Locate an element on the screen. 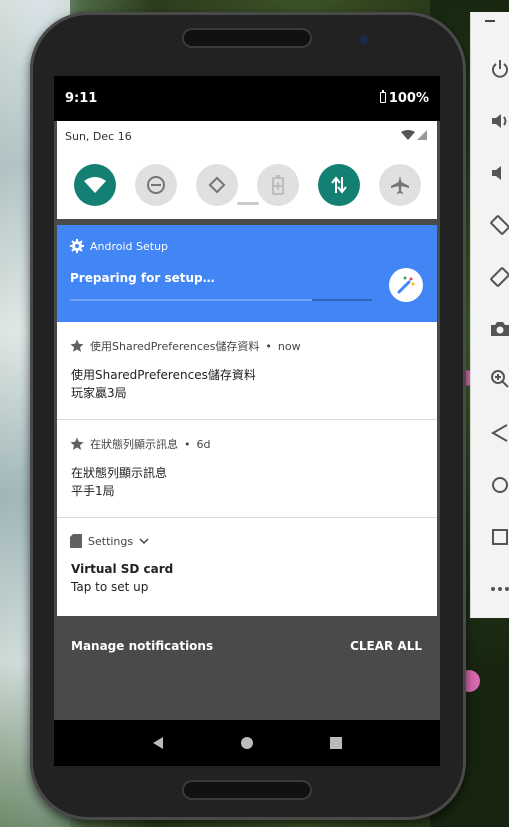  overview-button is located at coordinates (499, 537).